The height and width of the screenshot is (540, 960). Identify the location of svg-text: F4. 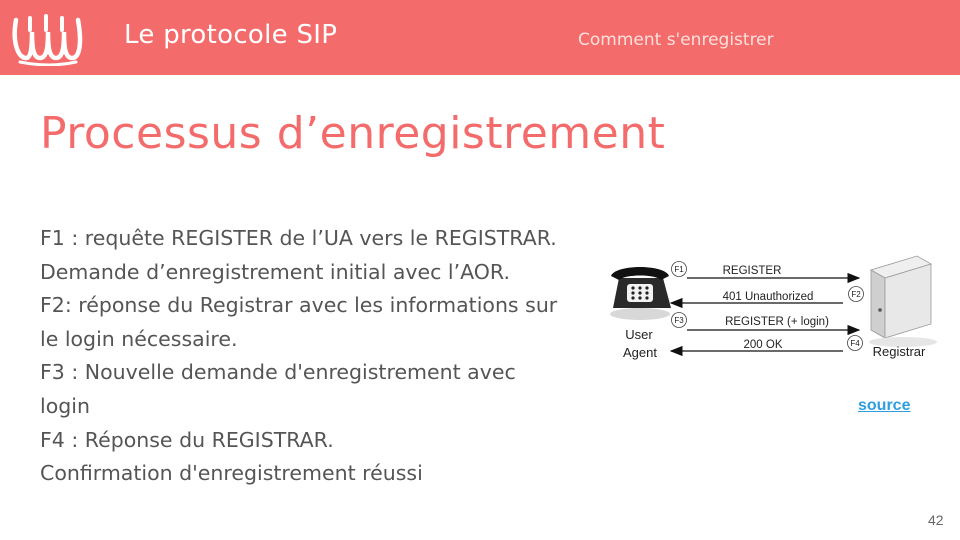
(855, 343).